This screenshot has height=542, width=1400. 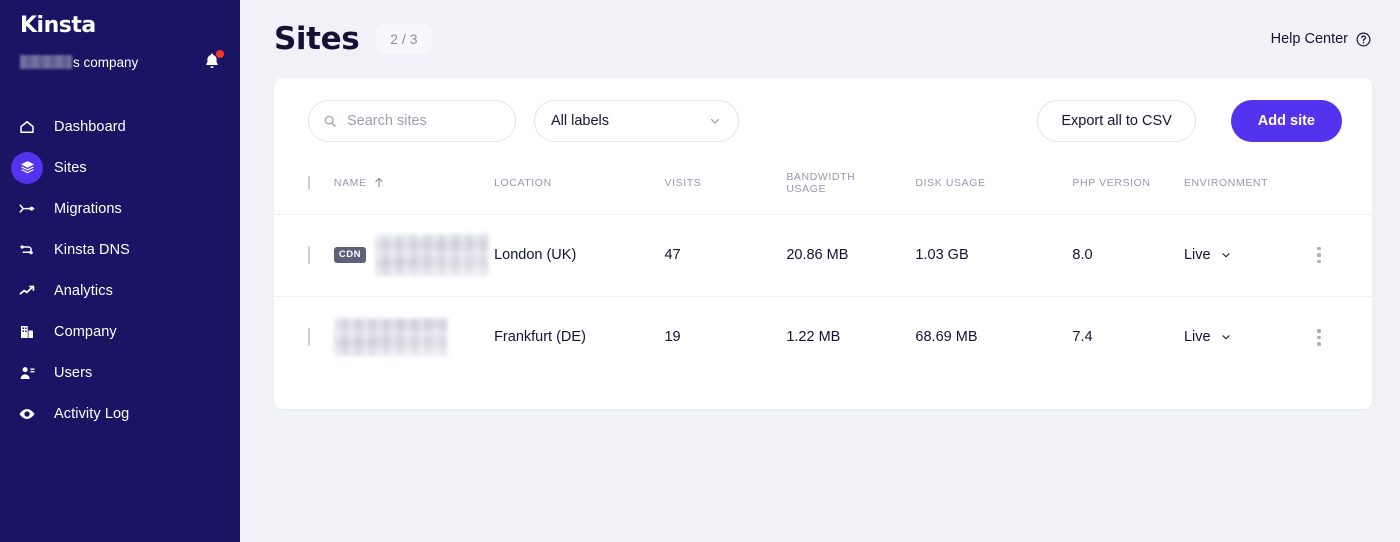 I want to click on sidebar-item-migrations: Migrations, so click(x=120, y=208).